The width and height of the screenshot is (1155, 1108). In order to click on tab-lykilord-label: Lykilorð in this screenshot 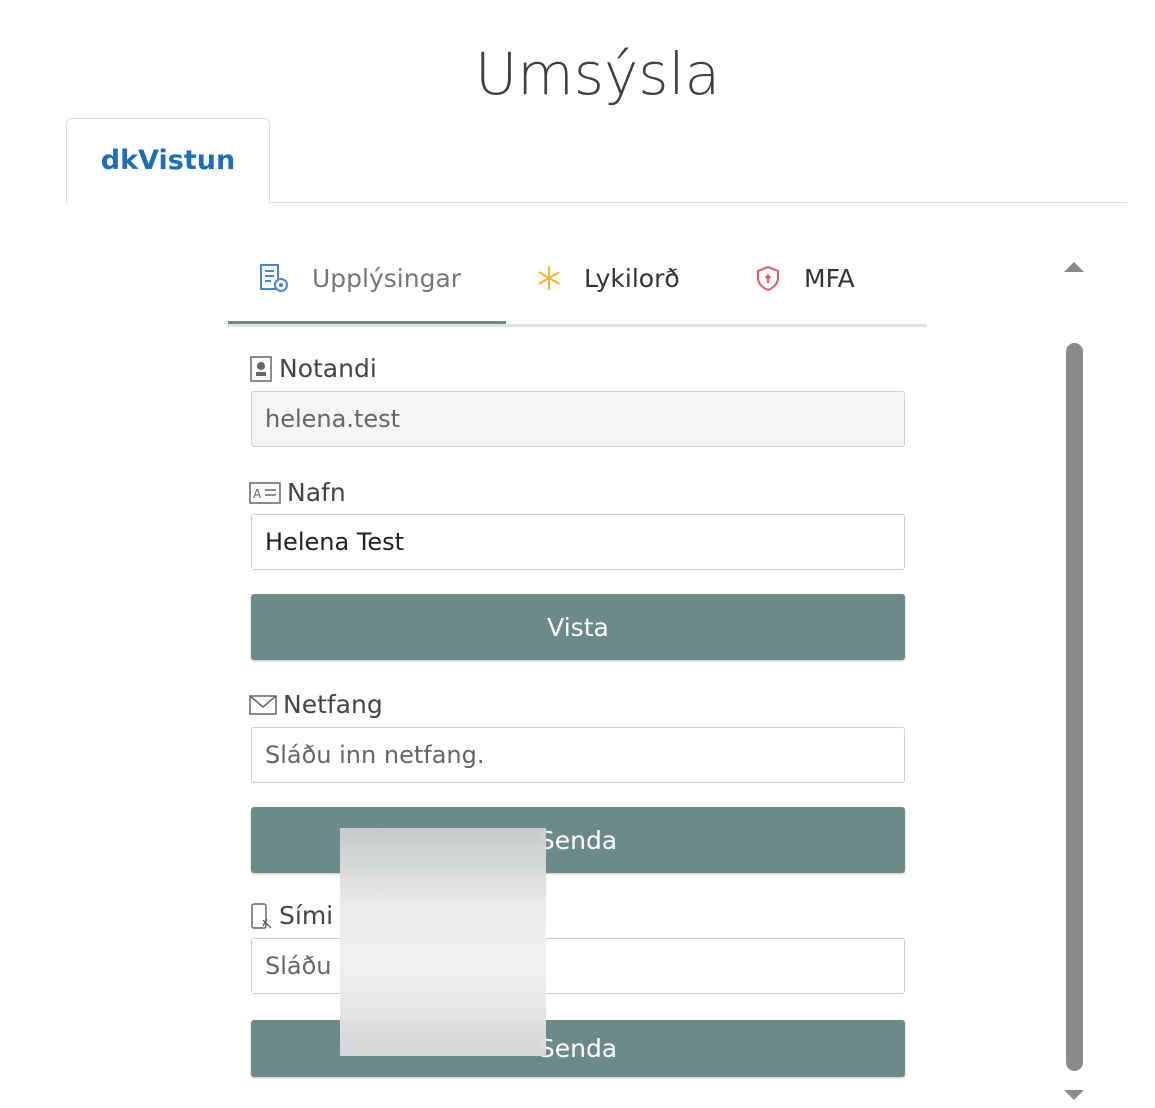, I will do `click(632, 278)`.